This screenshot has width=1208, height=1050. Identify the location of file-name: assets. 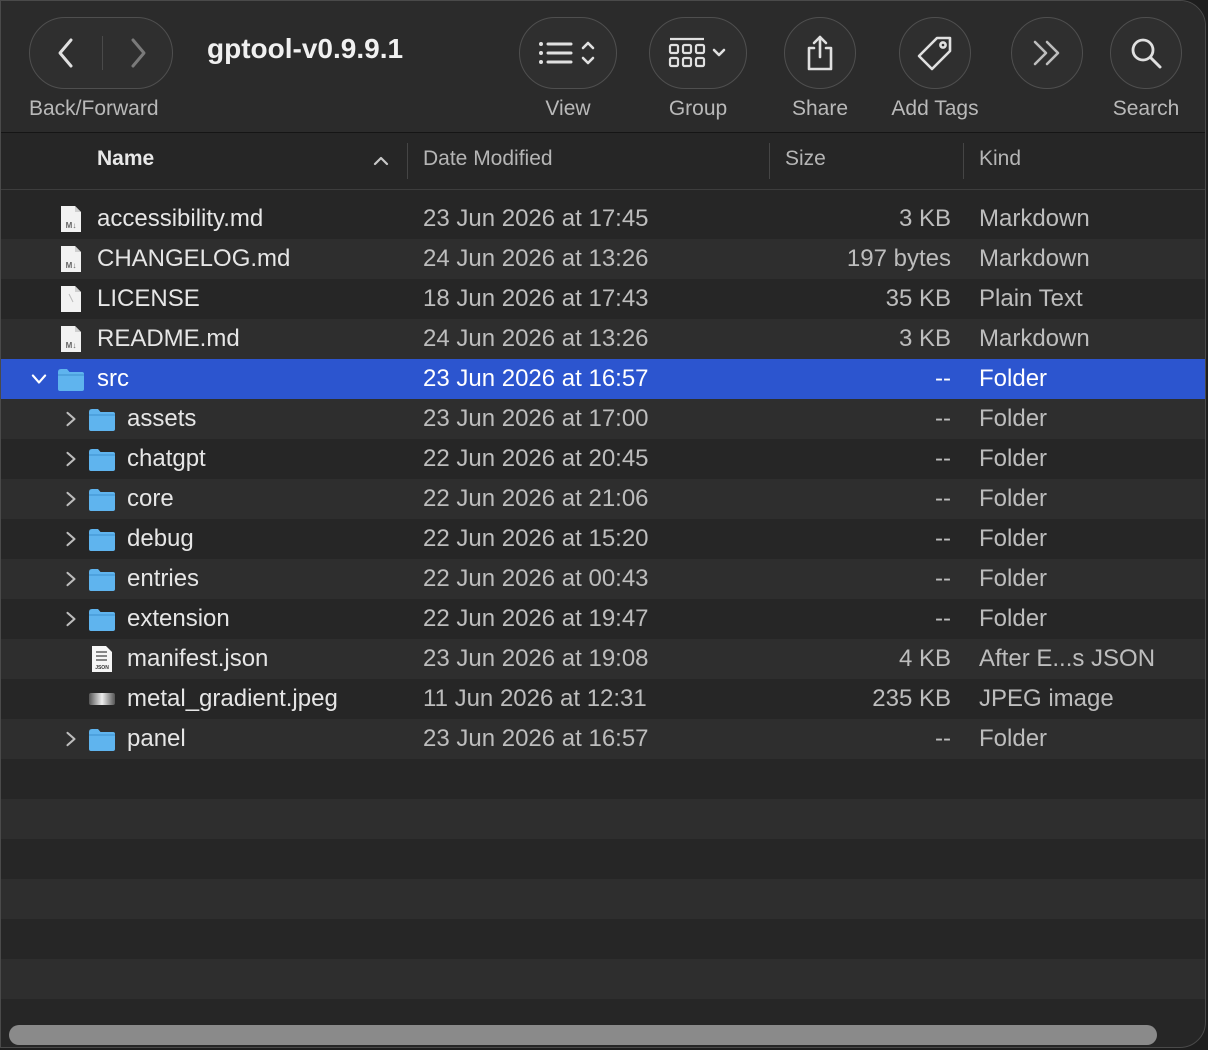
(162, 418).